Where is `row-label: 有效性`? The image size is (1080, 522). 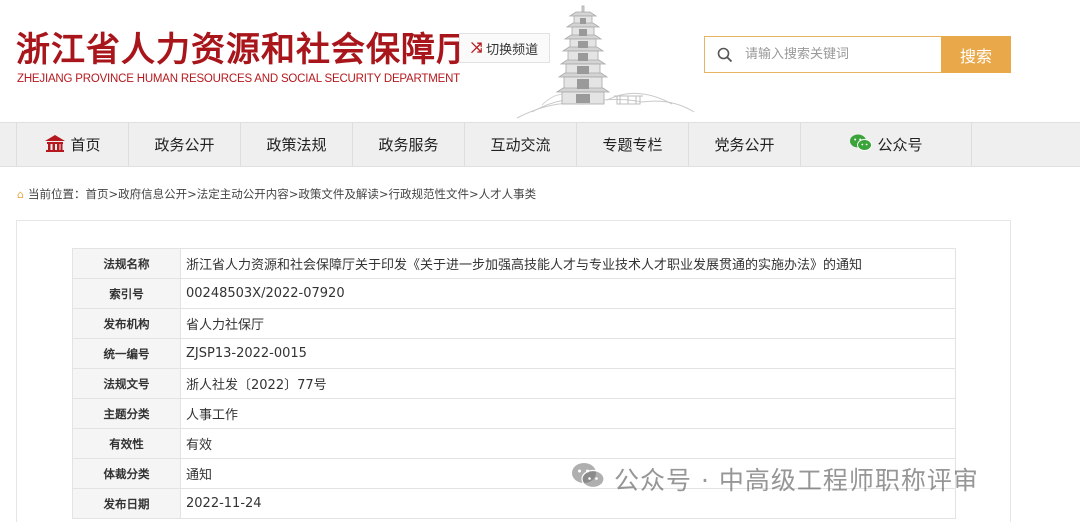 row-label: 有效性 is located at coordinates (126, 443).